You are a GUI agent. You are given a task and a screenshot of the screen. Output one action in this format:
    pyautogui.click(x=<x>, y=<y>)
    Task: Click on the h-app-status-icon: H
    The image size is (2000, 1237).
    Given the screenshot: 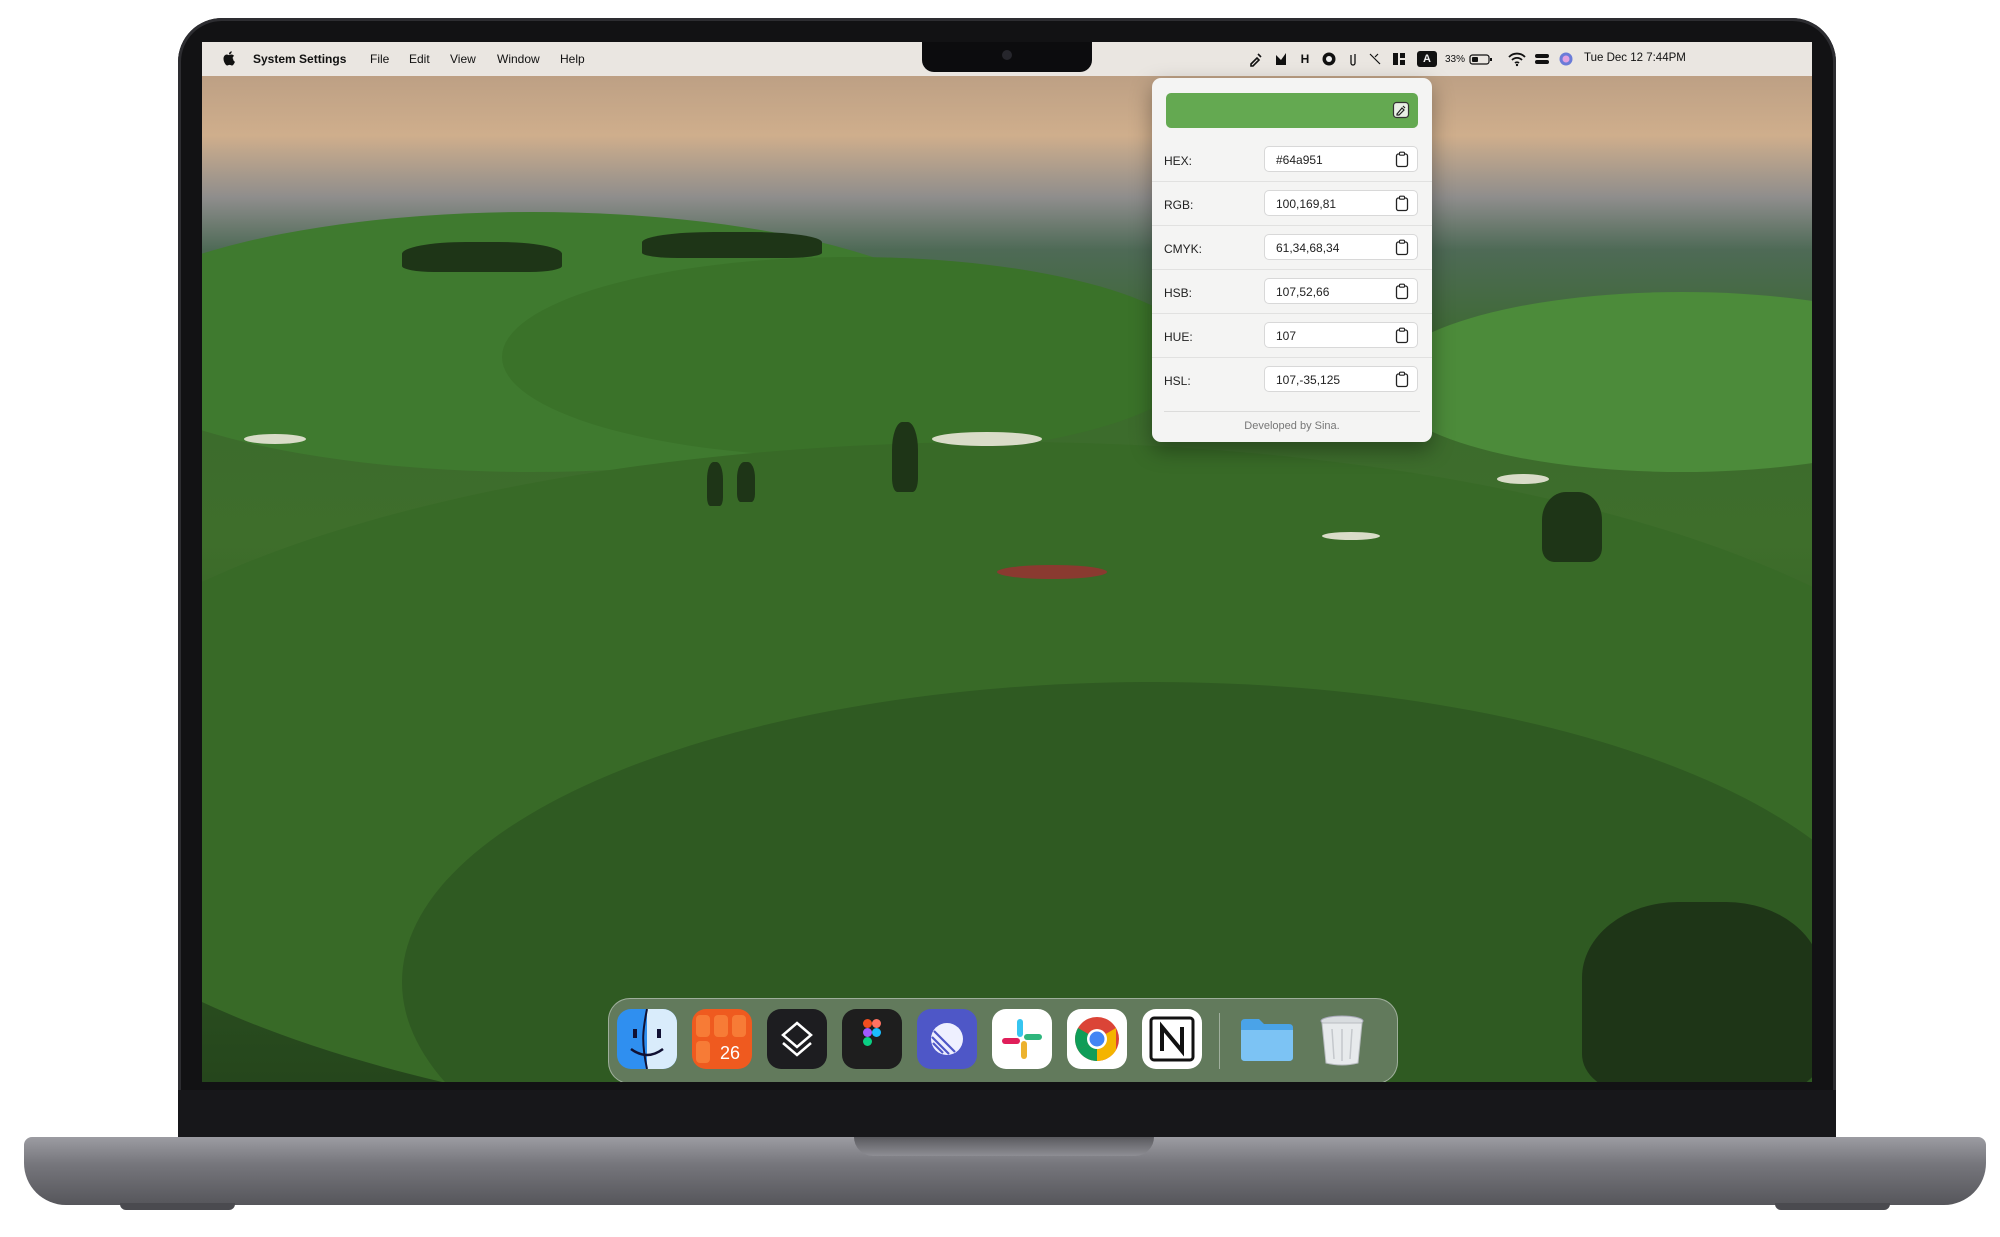 What is the action you would take?
    pyautogui.click(x=1305, y=59)
    